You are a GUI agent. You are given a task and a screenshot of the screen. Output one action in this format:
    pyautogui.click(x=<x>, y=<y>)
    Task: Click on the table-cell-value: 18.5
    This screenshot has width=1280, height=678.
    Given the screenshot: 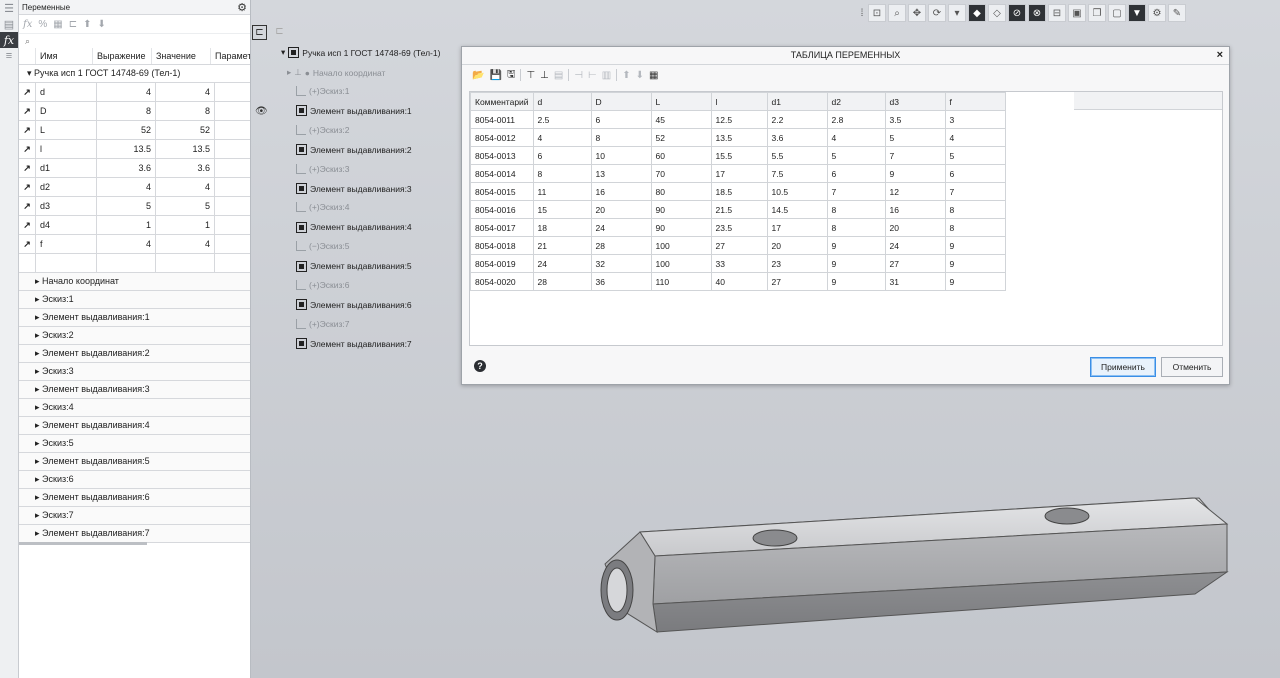 What is the action you would take?
    pyautogui.click(x=739, y=191)
    